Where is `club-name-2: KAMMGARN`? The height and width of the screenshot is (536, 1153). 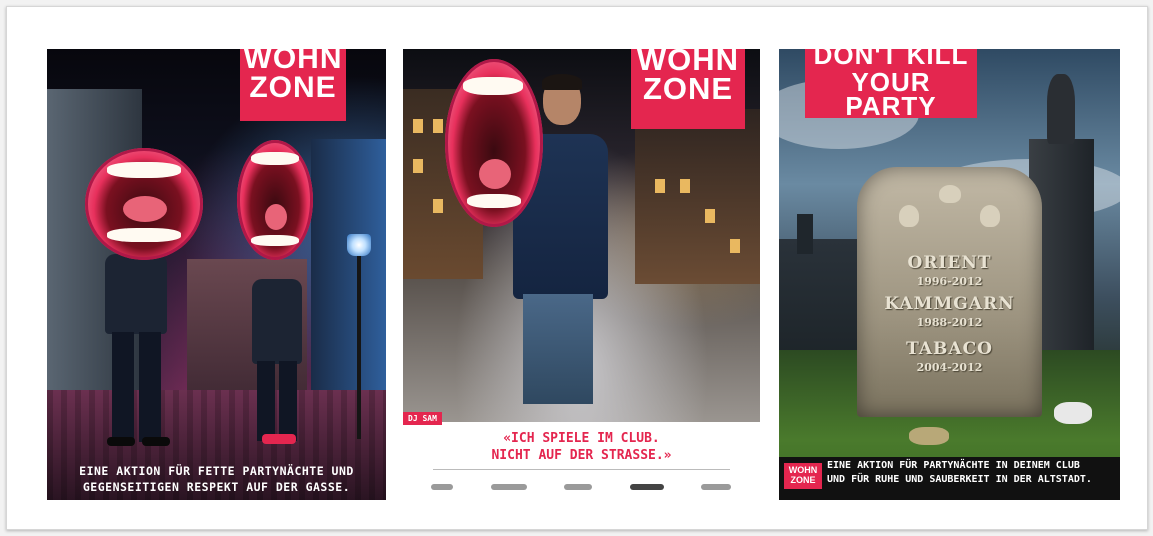 club-name-2: KAMMGARN is located at coordinates (949, 304).